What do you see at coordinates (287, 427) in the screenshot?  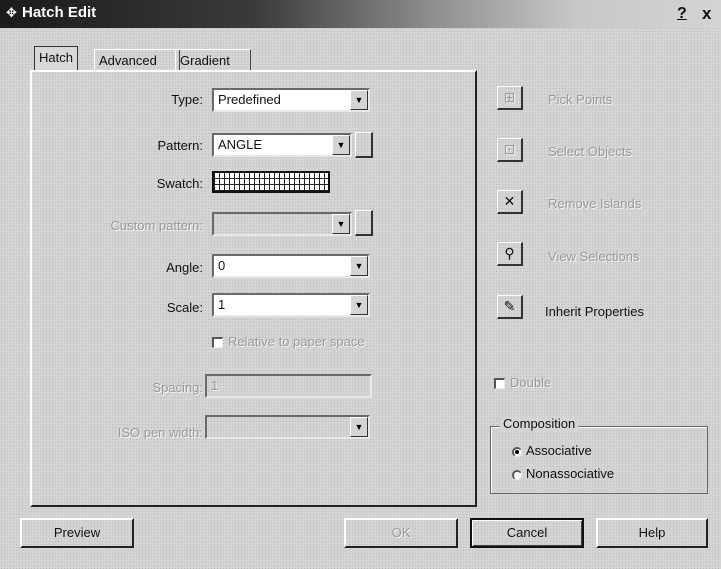 I see `iso-pen-width-dropdown: ▼` at bounding box center [287, 427].